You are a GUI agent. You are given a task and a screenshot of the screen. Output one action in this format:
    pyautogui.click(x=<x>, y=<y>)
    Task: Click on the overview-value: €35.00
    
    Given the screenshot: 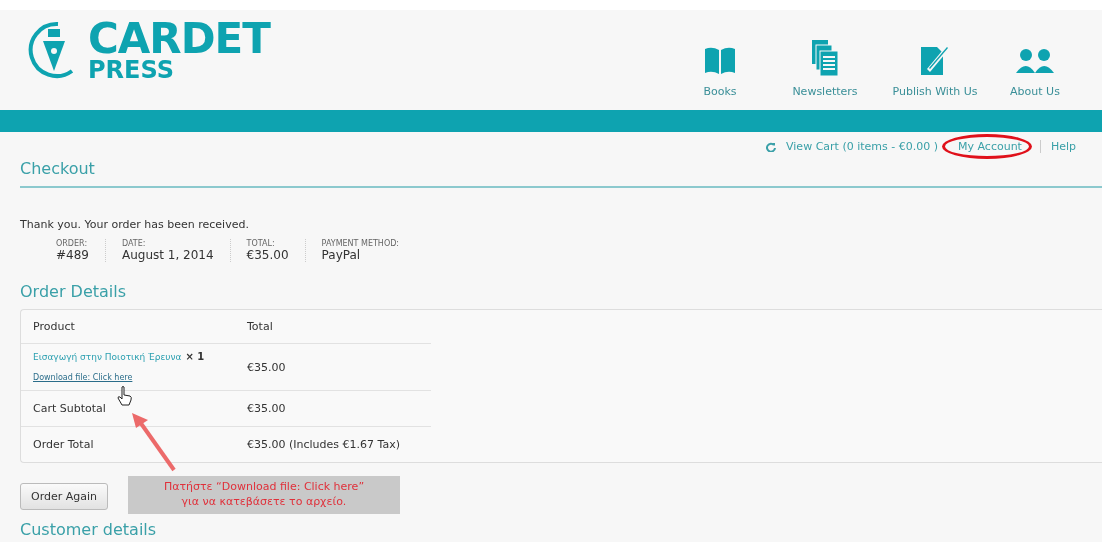 What is the action you would take?
    pyautogui.click(x=267, y=255)
    